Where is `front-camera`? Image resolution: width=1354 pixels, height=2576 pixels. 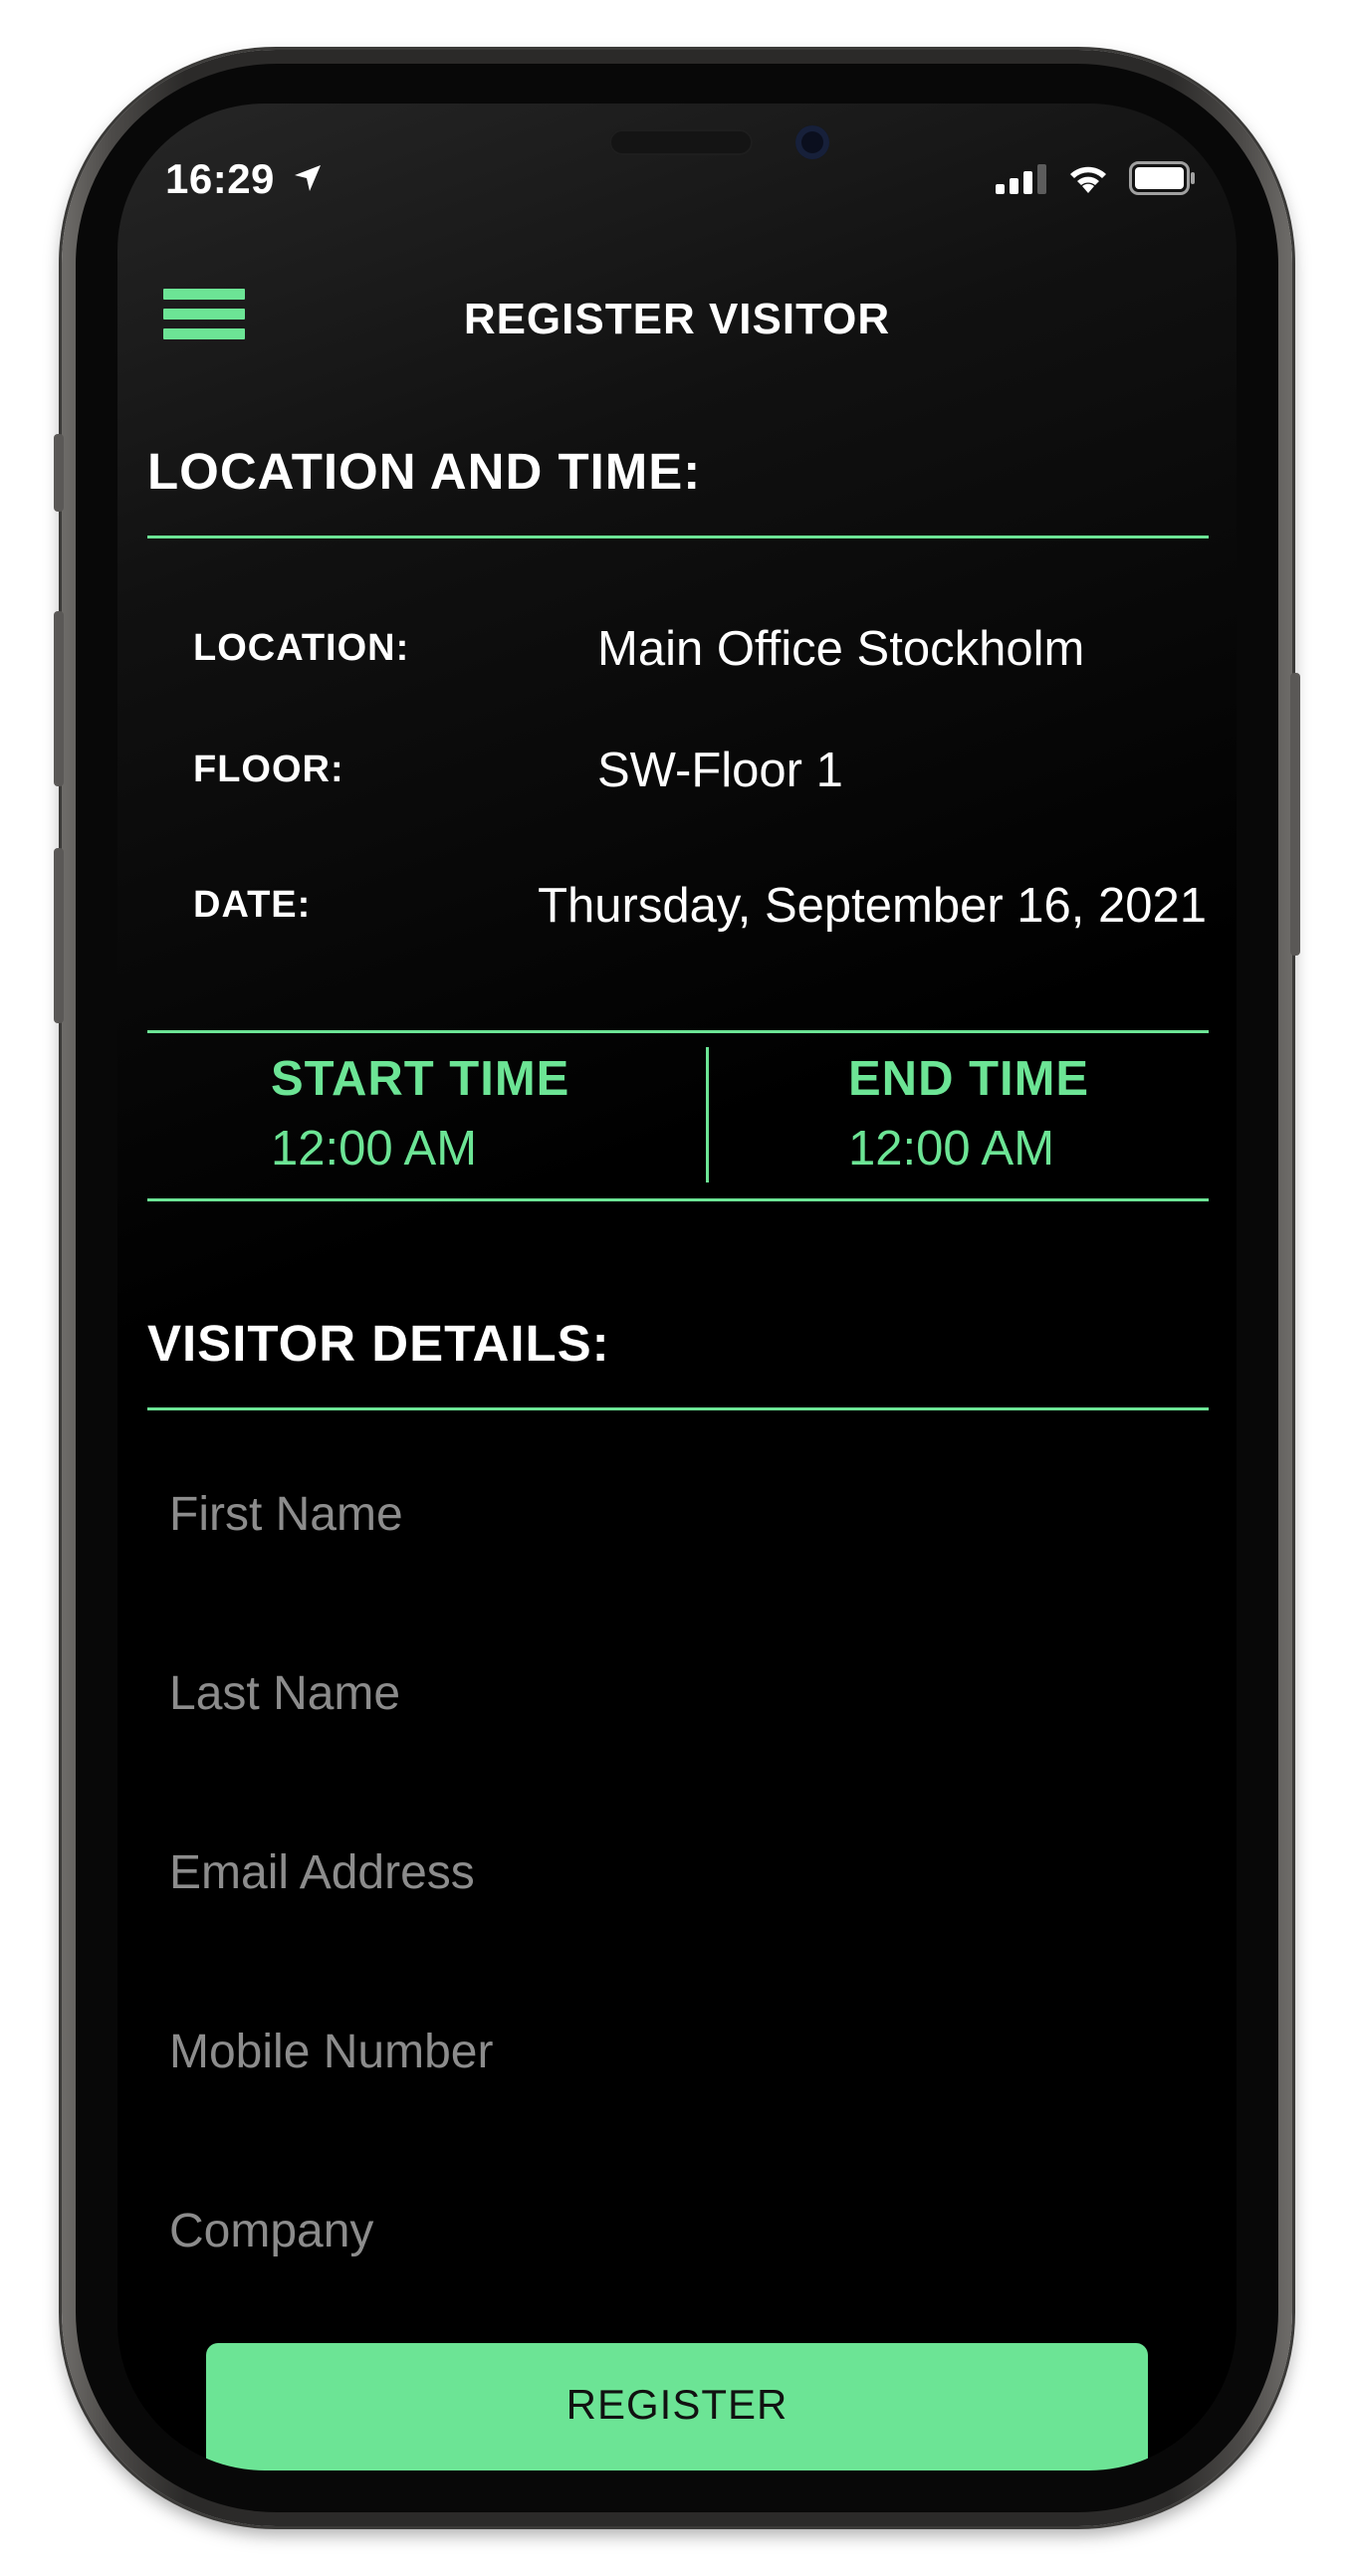
front-camera is located at coordinates (812, 142).